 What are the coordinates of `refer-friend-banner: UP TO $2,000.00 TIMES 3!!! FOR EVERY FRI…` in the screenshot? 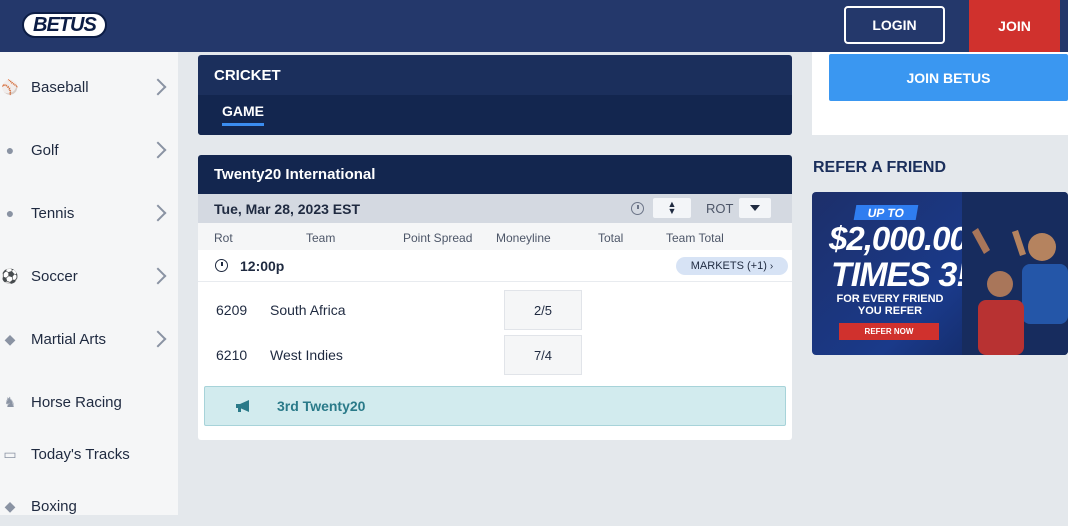 It's located at (940, 273).